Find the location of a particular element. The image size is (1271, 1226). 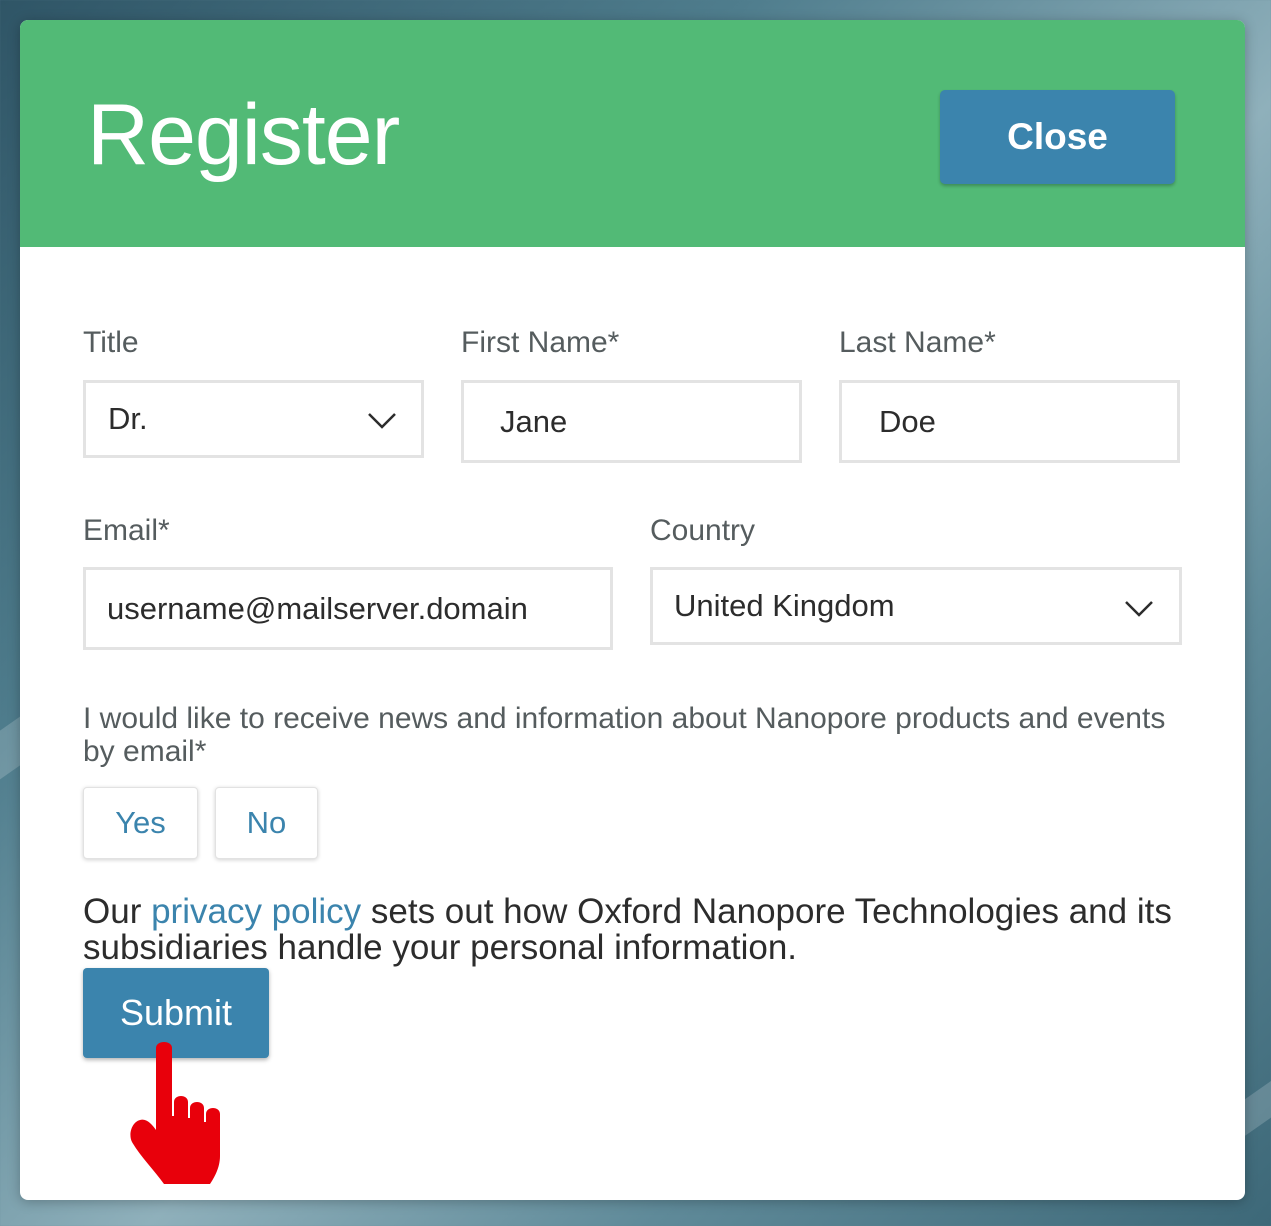

first-name-label: First Name* is located at coordinates (540, 342).